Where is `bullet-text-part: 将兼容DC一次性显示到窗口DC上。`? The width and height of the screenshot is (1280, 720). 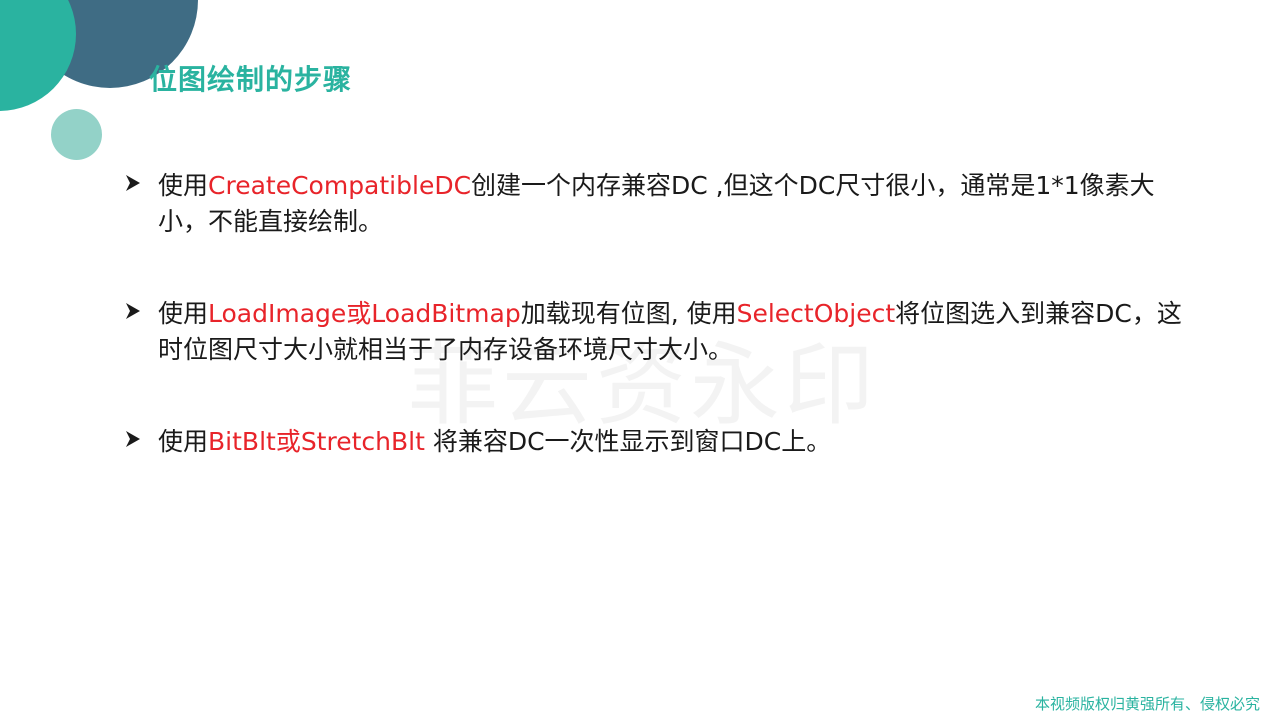
bullet-text-part: 将兼容DC一次性显示到窗口DC上。 is located at coordinates (628, 441).